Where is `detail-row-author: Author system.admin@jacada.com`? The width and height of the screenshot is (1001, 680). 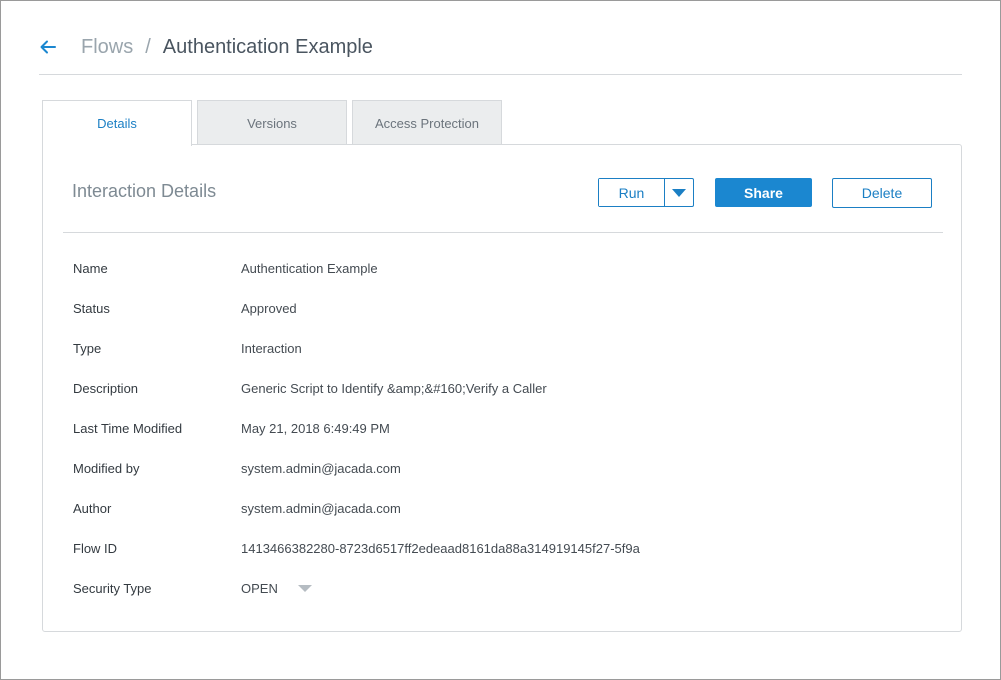
detail-row-author: Author system.admin@jacada.com is located at coordinates (503, 508).